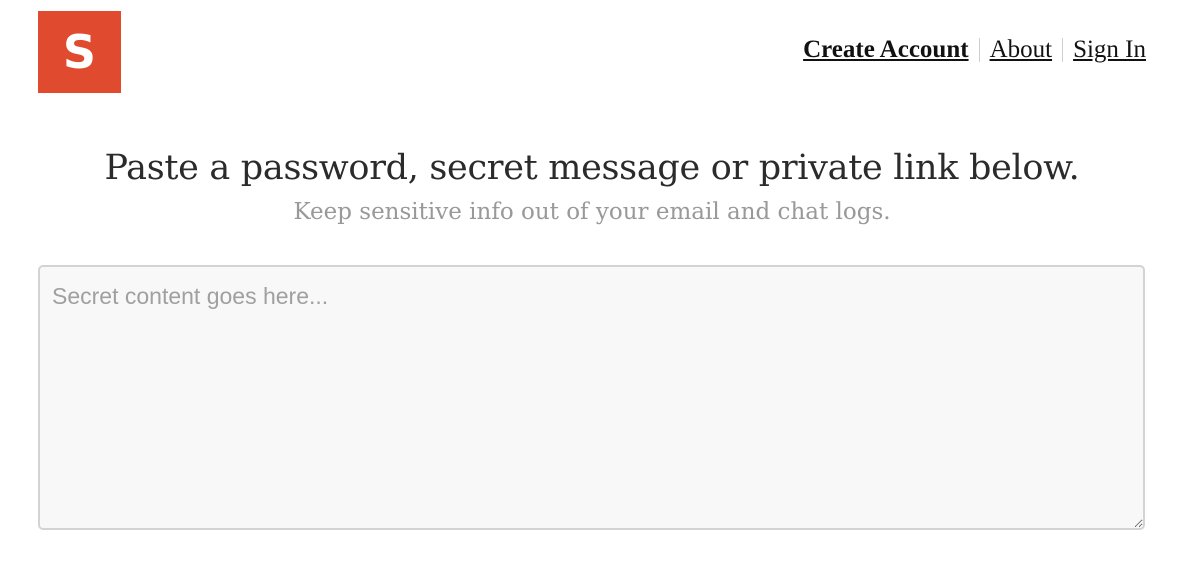 The image size is (1200, 561). I want to click on logo-letter: S, so click(79, 52).